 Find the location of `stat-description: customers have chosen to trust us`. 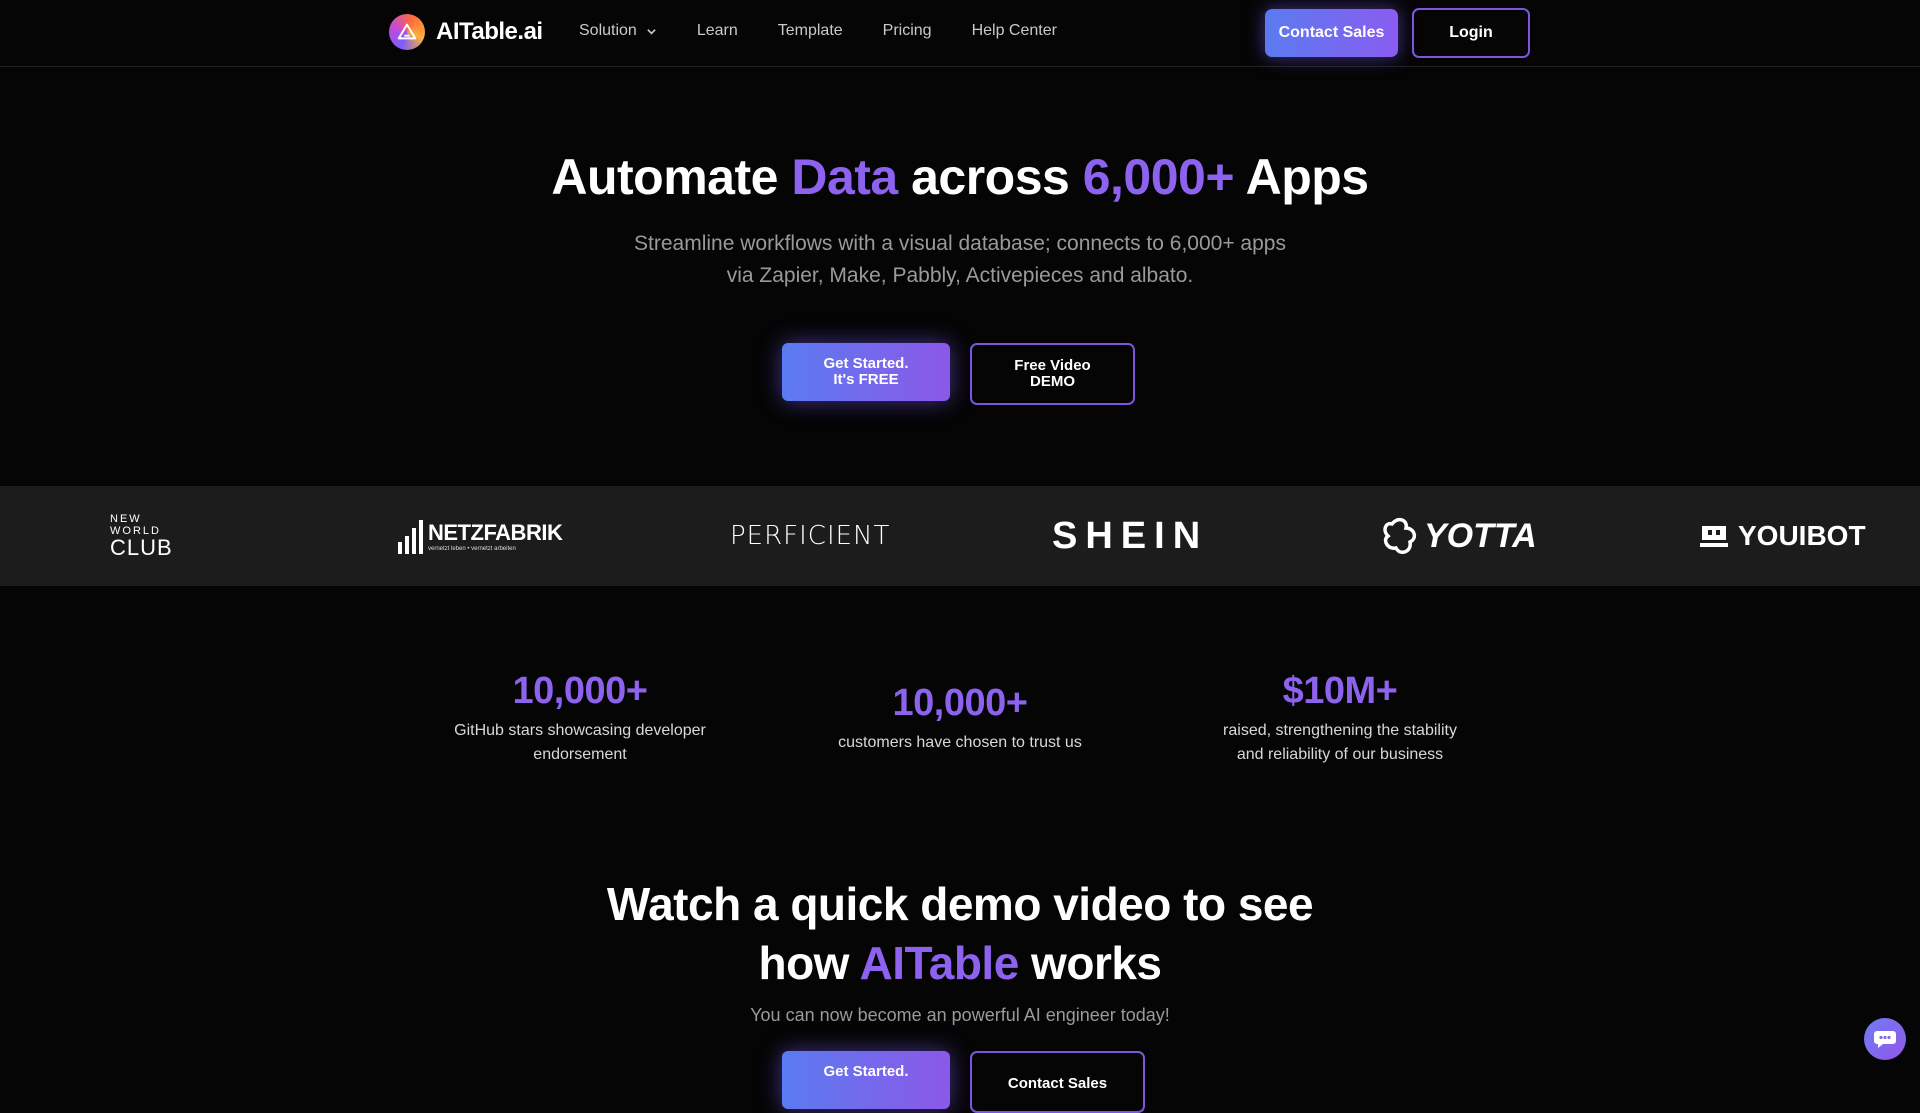

stat-description: customers have chosen to trust us is located at coordinates (960, 743).